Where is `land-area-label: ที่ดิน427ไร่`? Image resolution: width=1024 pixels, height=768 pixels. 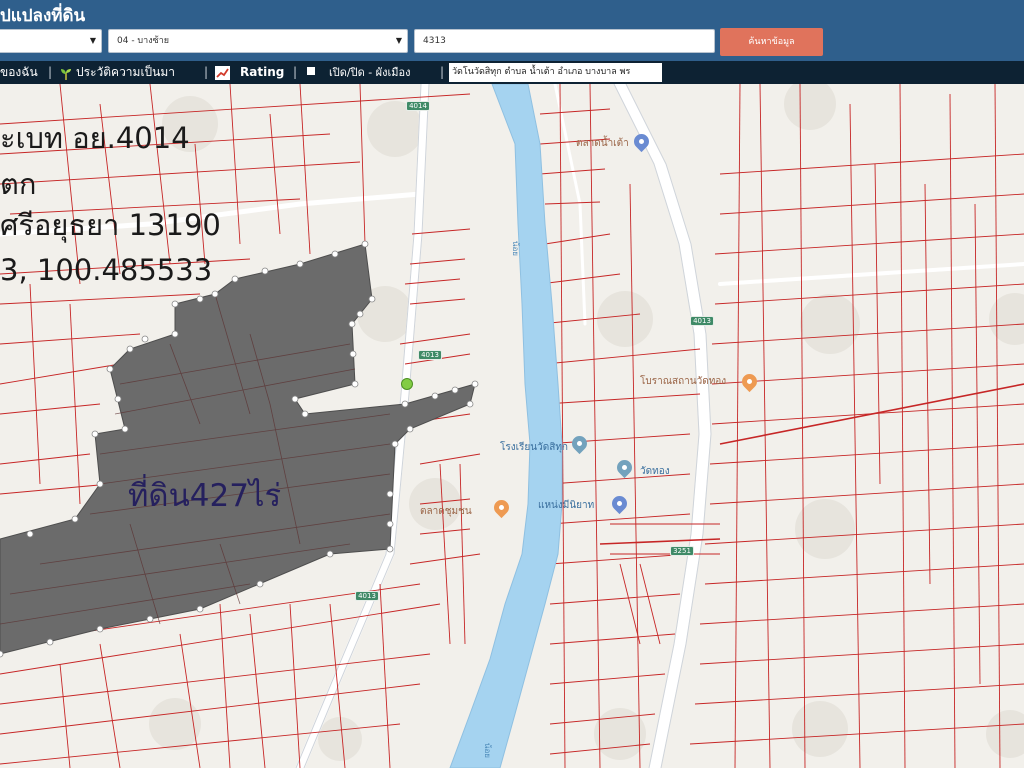
land-area-label: ที่ดิน427ไร่ is located at coordinates (205, 496).